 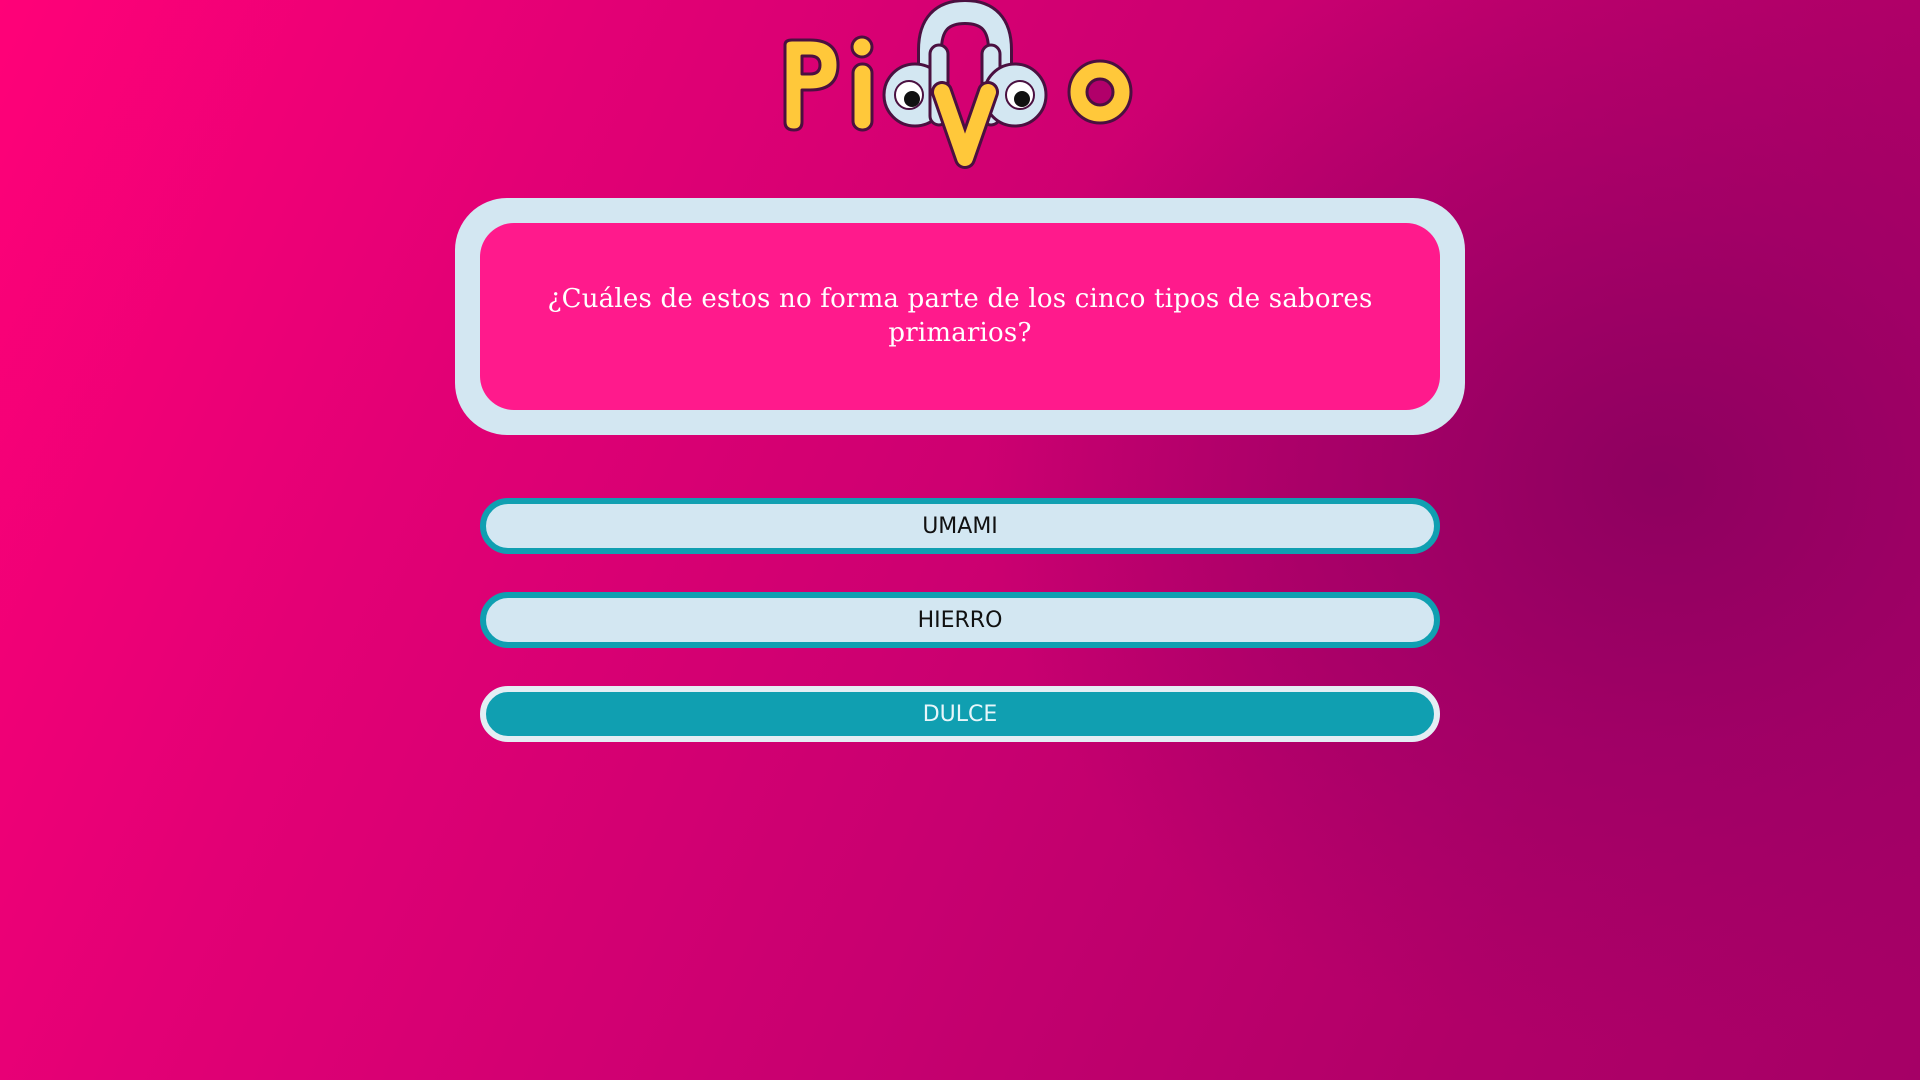 I want to click on answer-list: UMAMI HIERRO DULCE, so click(x=960, y=639).